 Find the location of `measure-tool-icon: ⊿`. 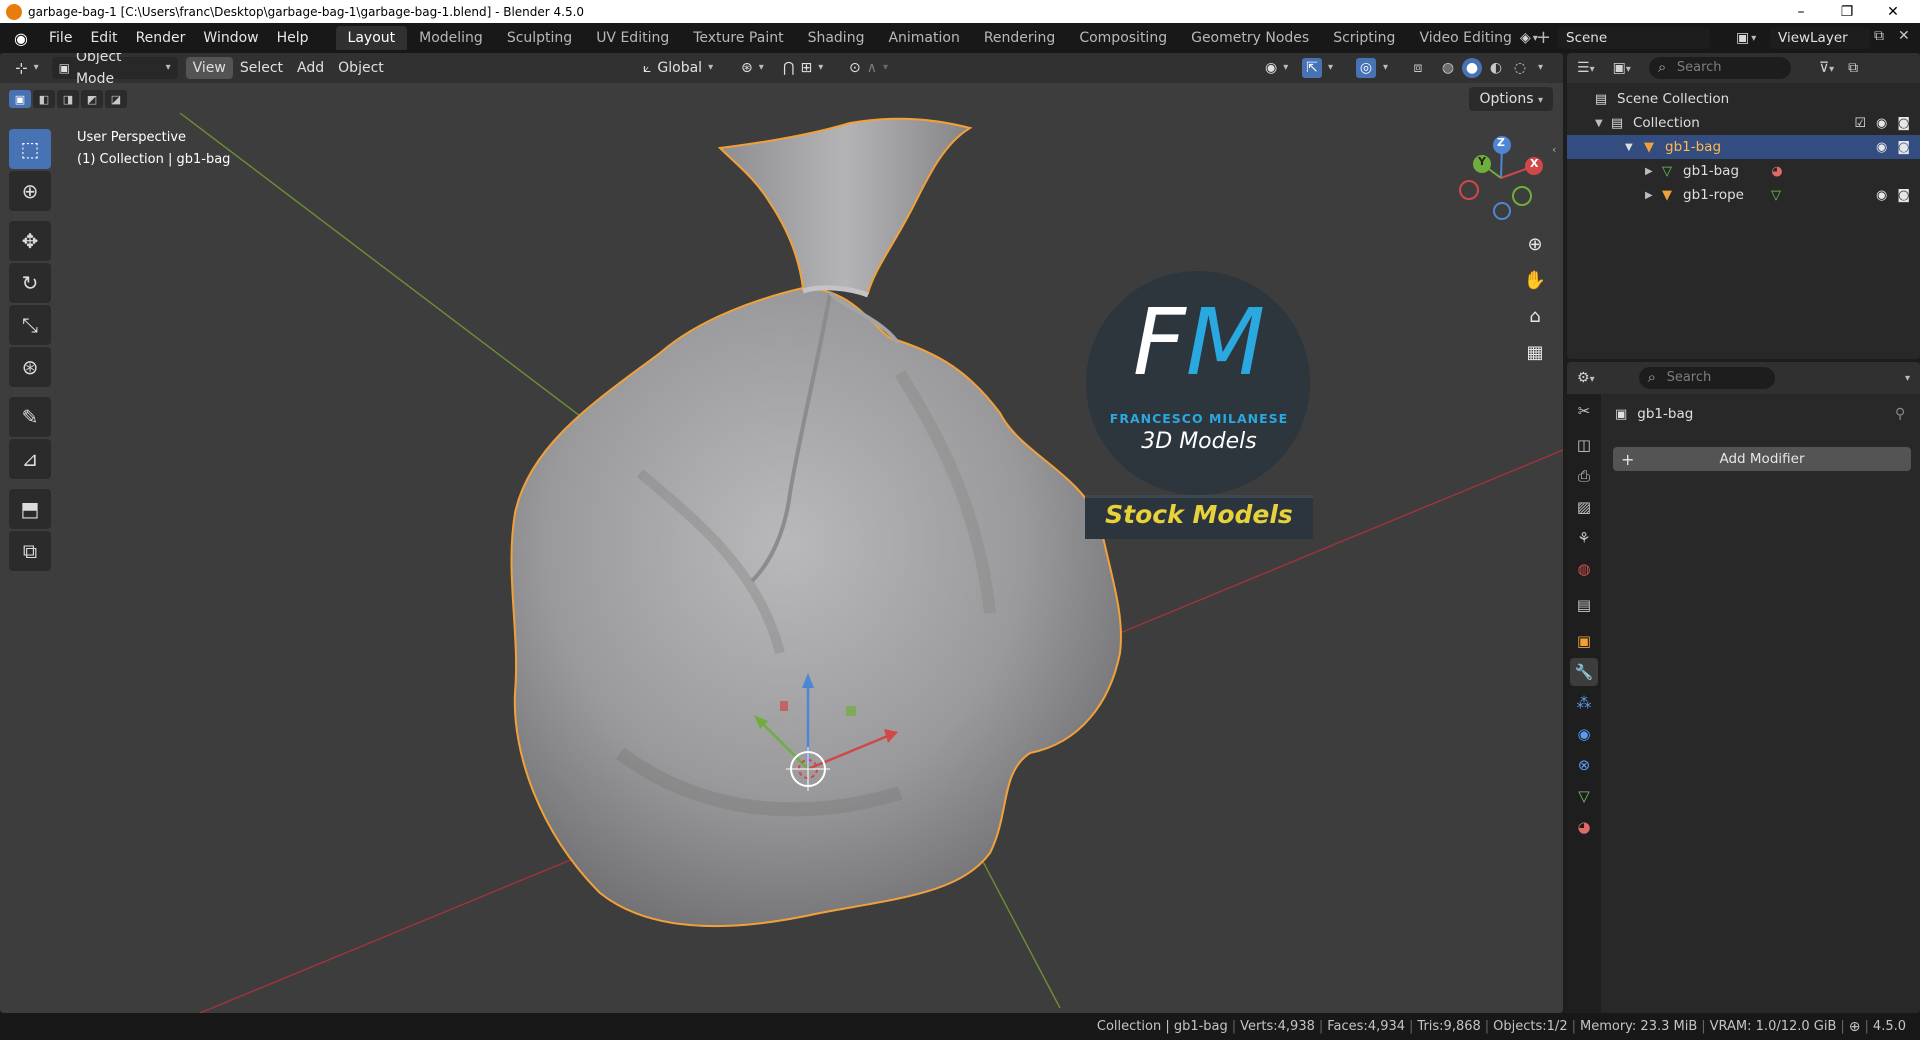

measure-tool-icon: ⊿ is located at coordinates (30, 459).